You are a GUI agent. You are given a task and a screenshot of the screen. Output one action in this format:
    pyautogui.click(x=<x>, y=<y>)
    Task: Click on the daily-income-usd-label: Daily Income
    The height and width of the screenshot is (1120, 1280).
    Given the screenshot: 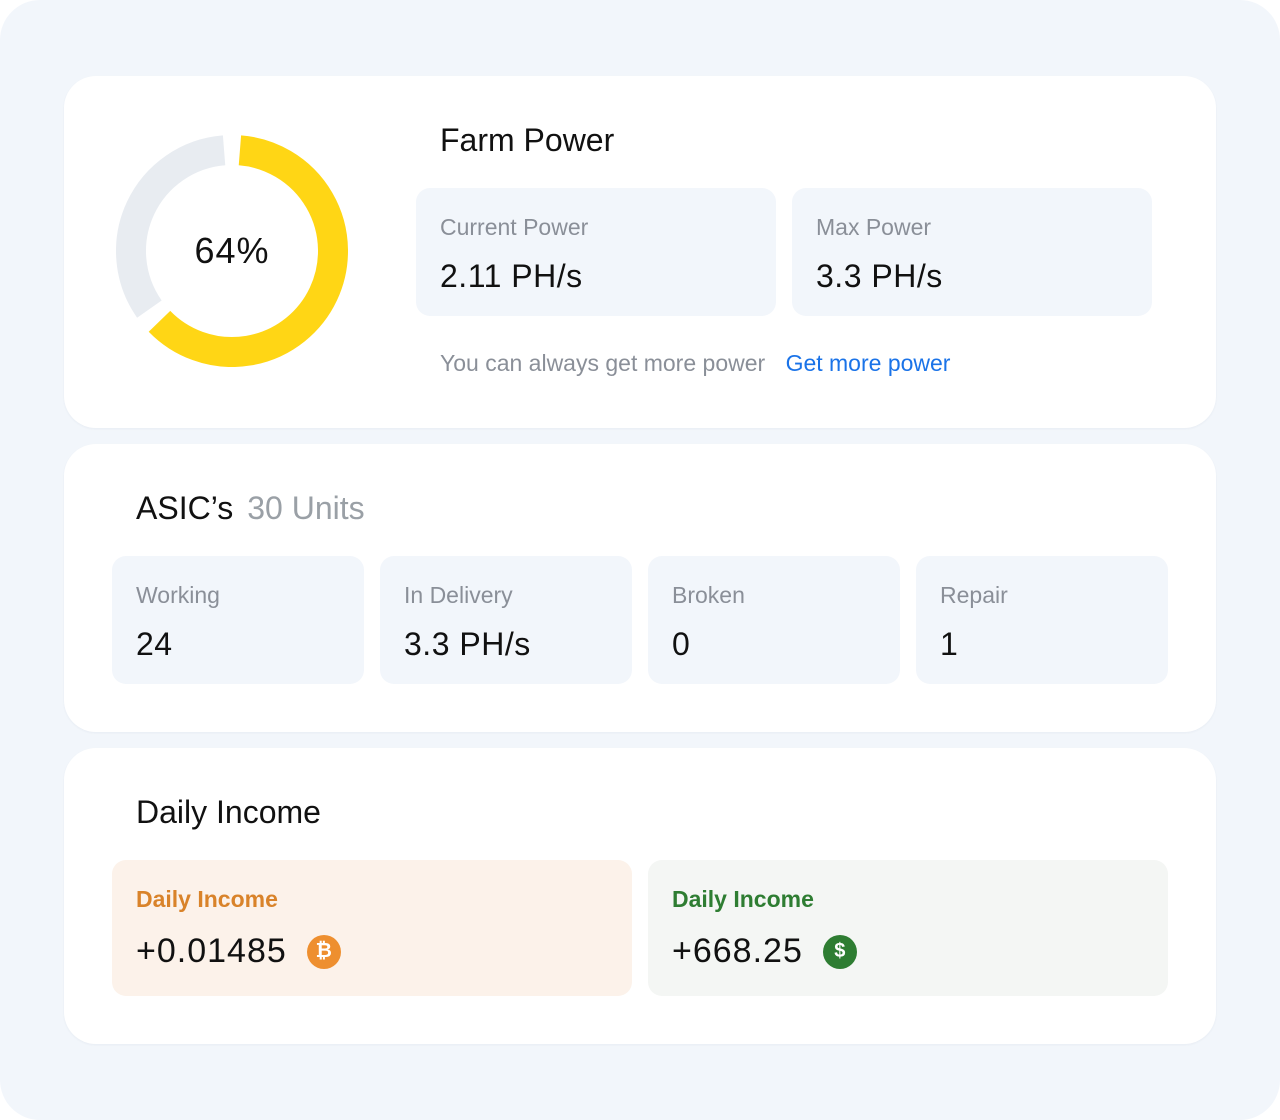 What is the action you would take?
    pyautogui.click(x=743, y=899)
    